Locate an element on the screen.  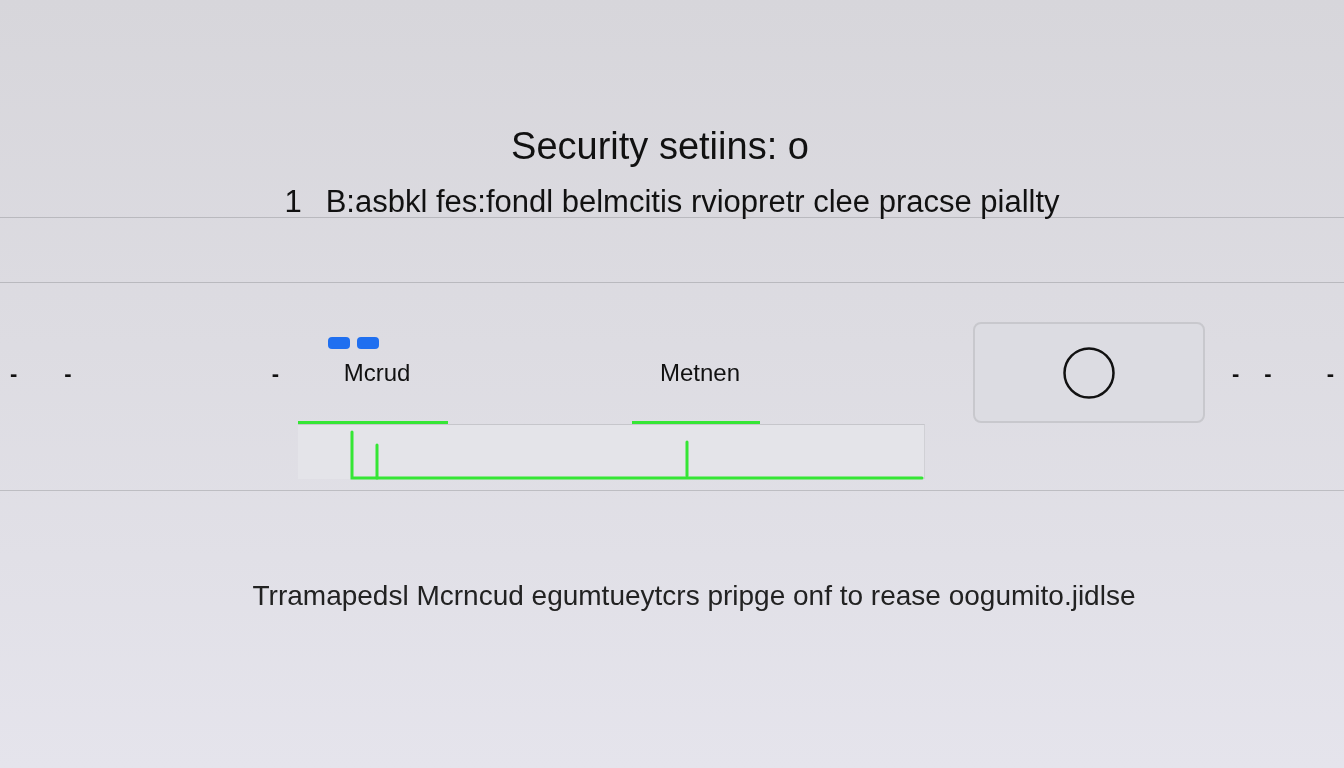
page-title: Security setiins: o is located at coordinates (660, 146).